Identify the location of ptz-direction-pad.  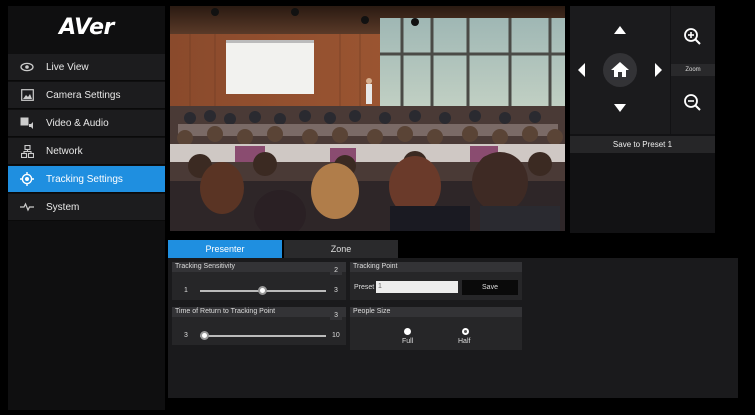
(620, 70).